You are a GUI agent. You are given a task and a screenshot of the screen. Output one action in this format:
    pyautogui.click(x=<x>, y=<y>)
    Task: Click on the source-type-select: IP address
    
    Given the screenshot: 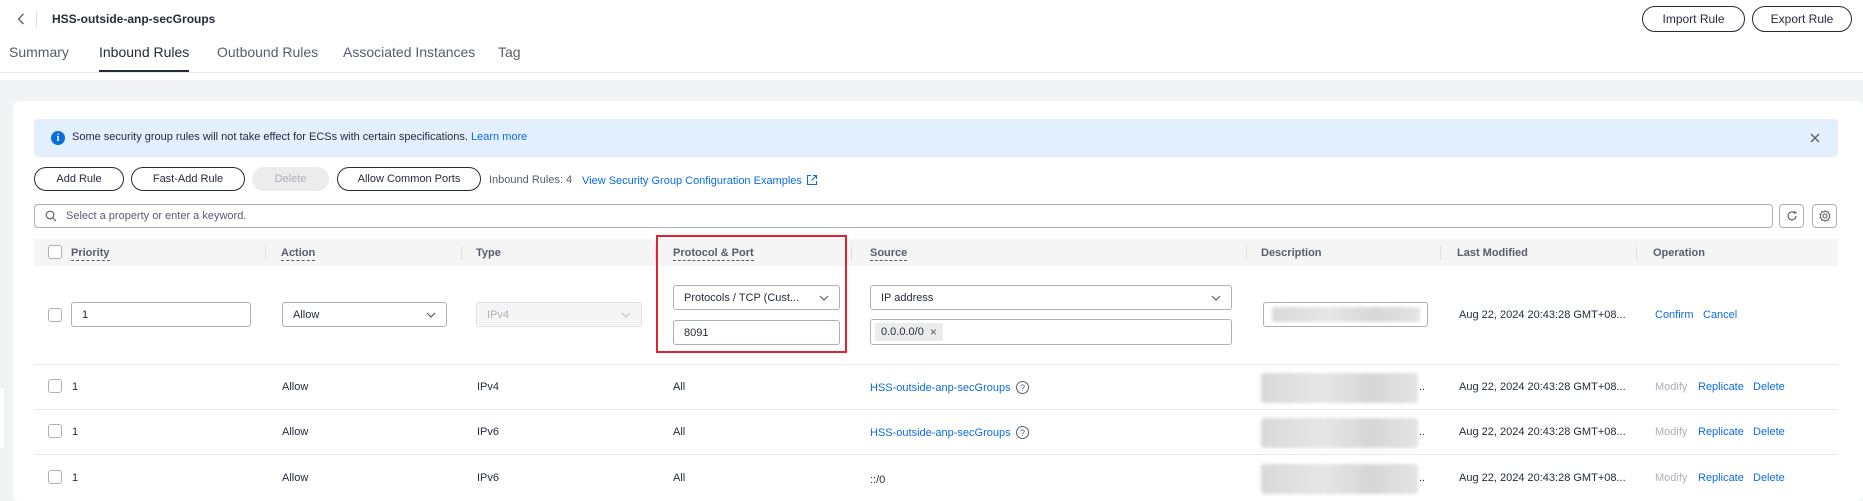 What is the action you would take?
    pyautogui.click(x=1051, y=297)
    